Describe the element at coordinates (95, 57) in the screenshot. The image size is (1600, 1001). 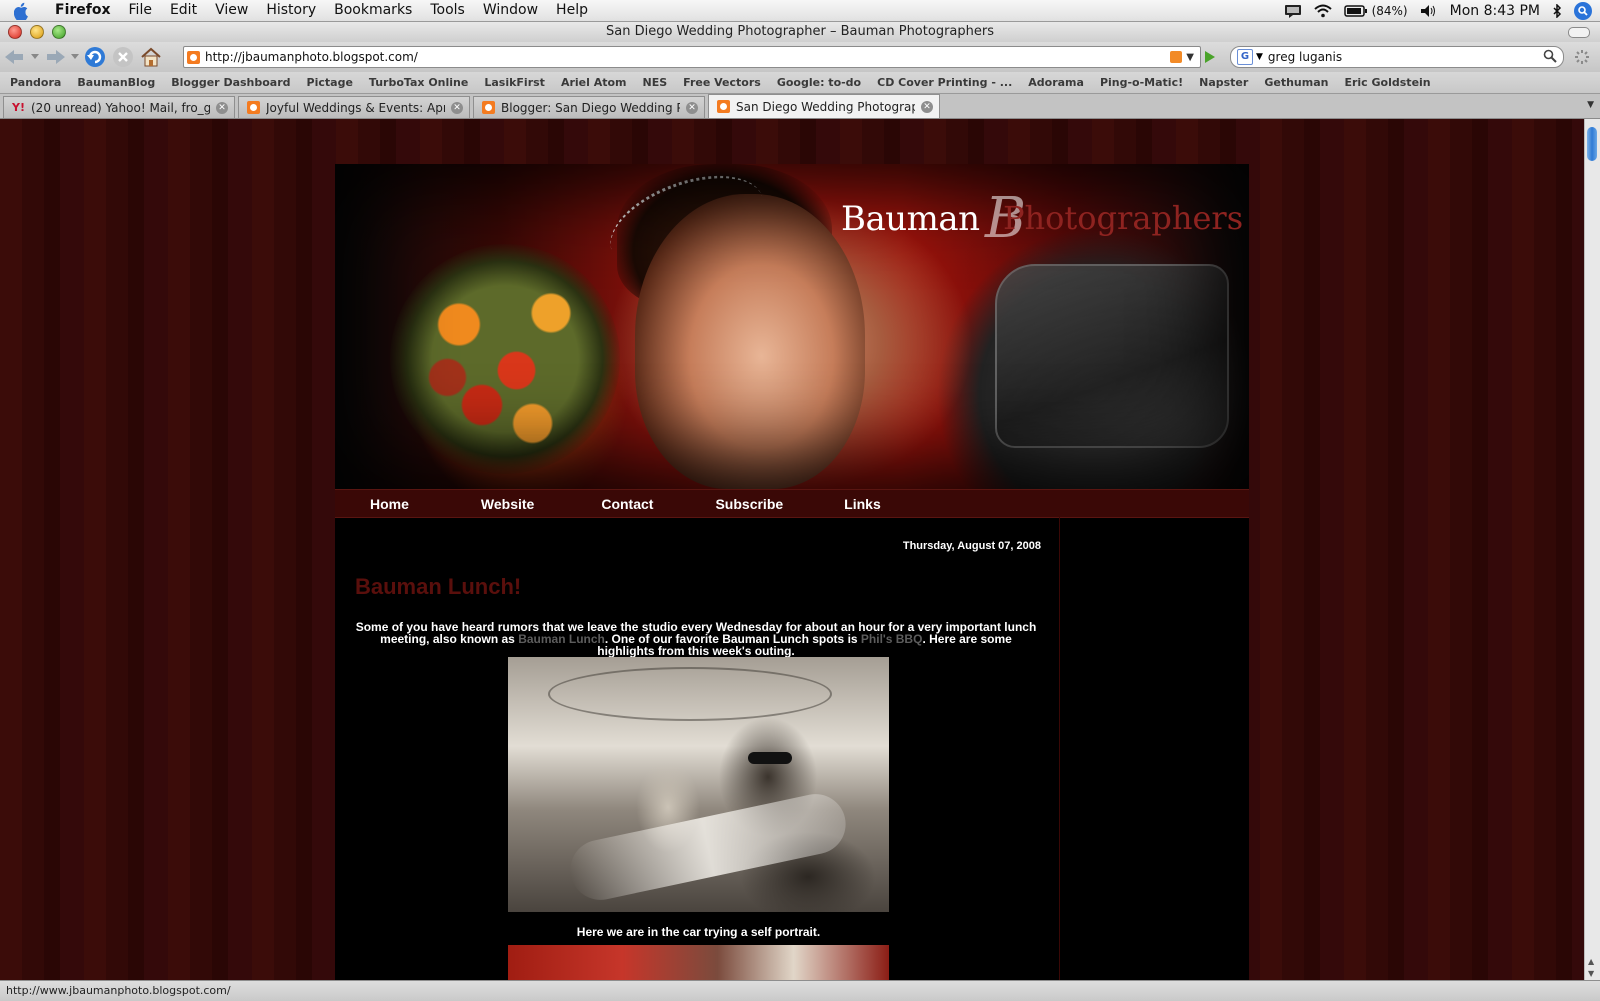
I see `reload-button` at that location.